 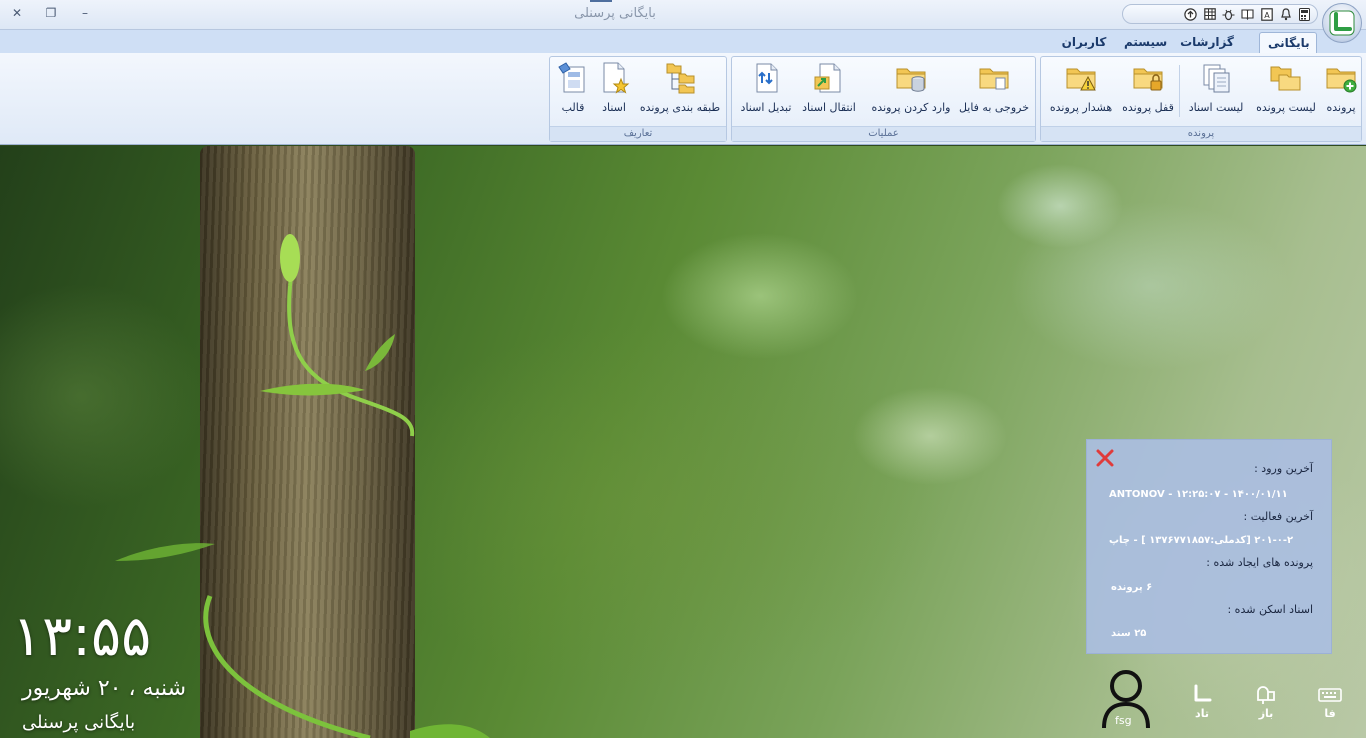 I want to click on svg-text: A, so click(x=1267, y=15).